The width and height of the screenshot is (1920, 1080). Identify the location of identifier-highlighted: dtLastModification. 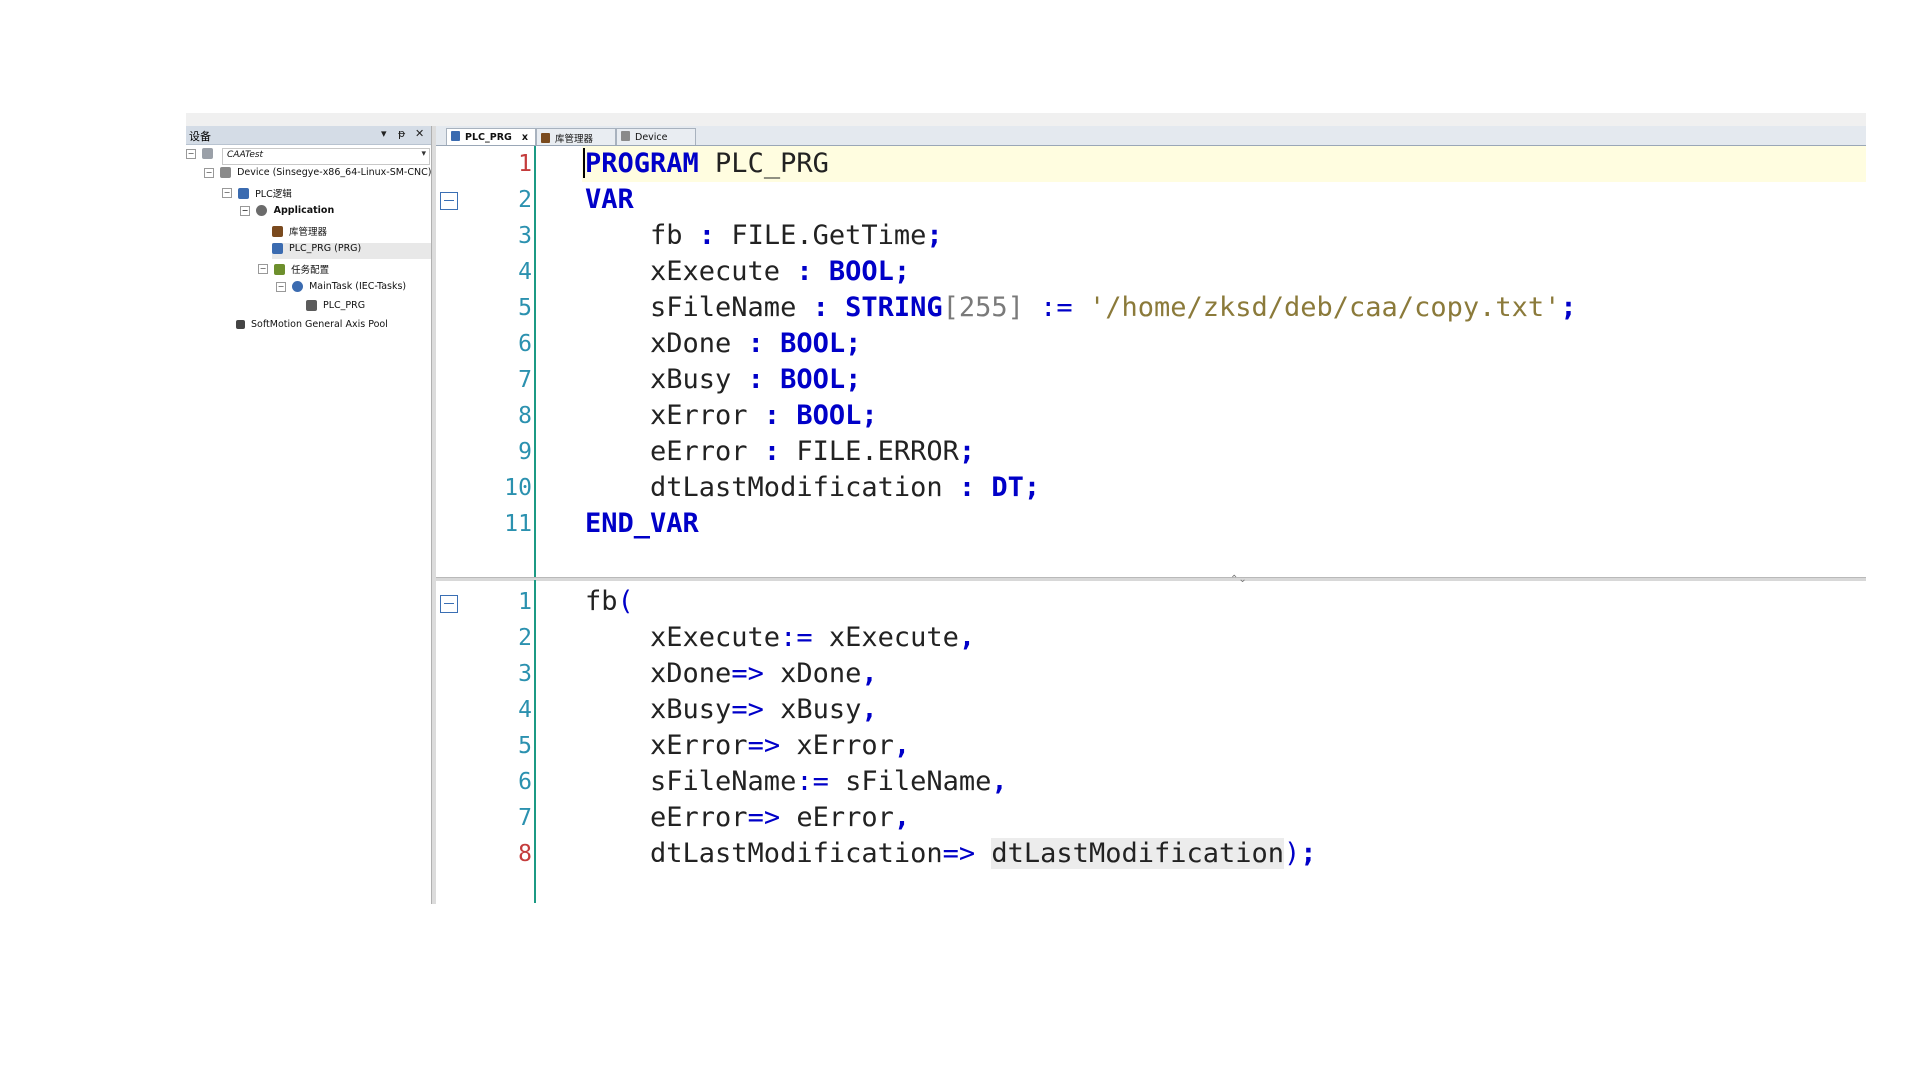
(1138, 853).